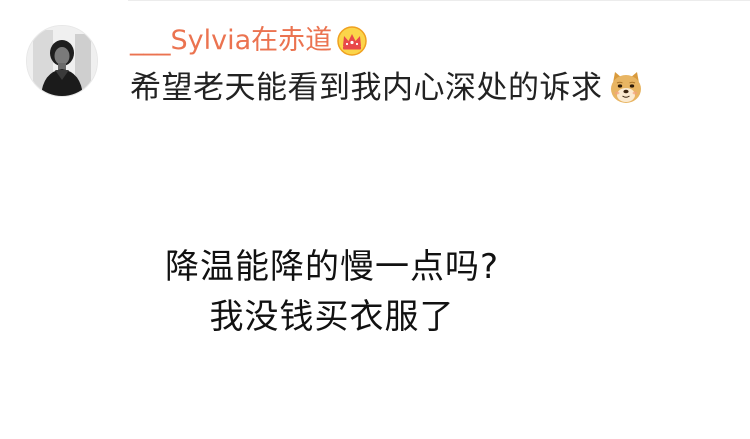 The height and width of the screenshot is (439, 750). I want to click on avatar, so click(62, 61).